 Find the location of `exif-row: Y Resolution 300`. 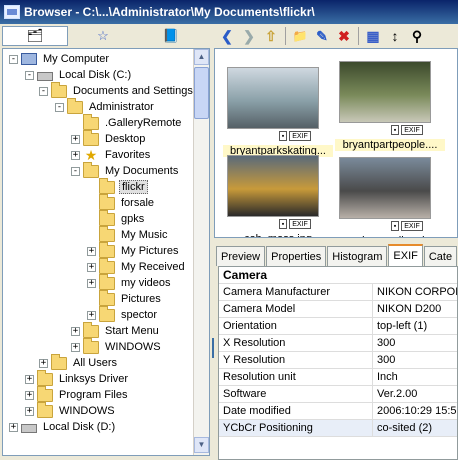

exif-row: Y Resolution 300 is located at coordinates (338, 360).